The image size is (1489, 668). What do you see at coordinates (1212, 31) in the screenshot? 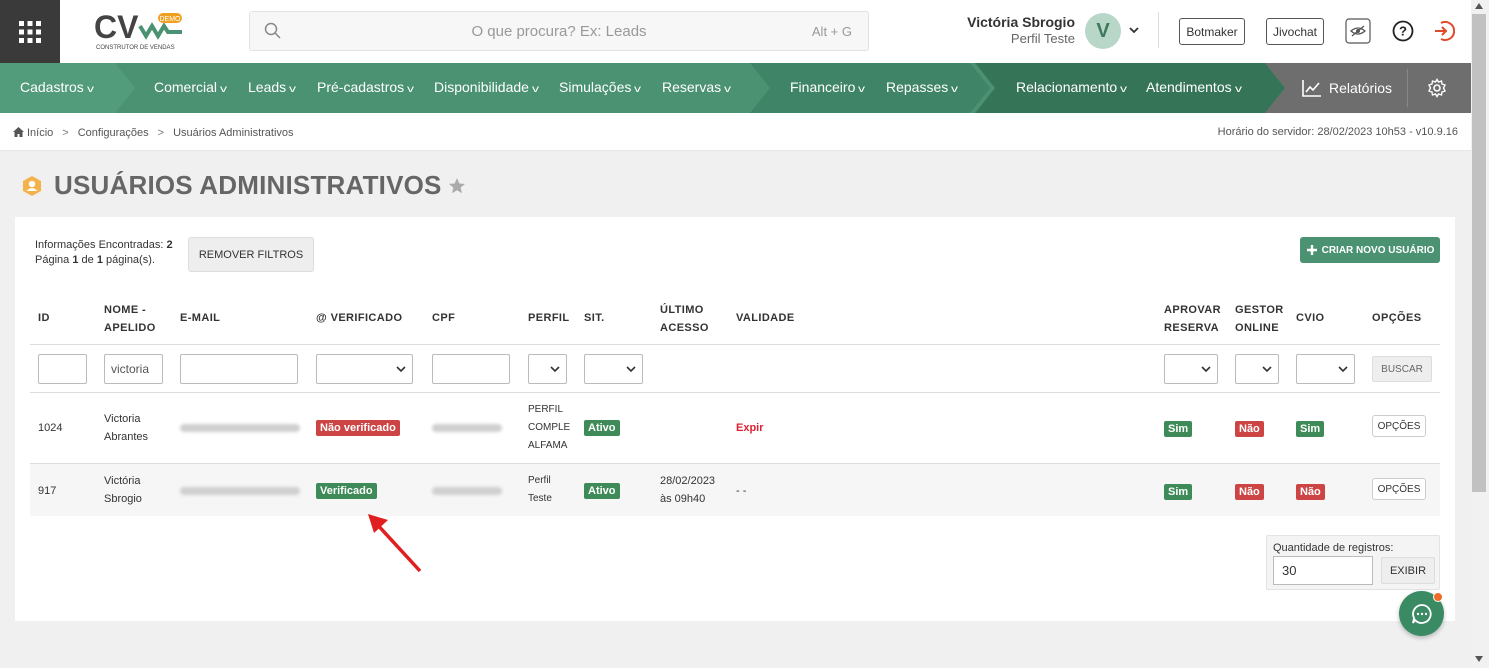
I see `botmaker-button: Botmaker` at bounding box center [1212, 31].